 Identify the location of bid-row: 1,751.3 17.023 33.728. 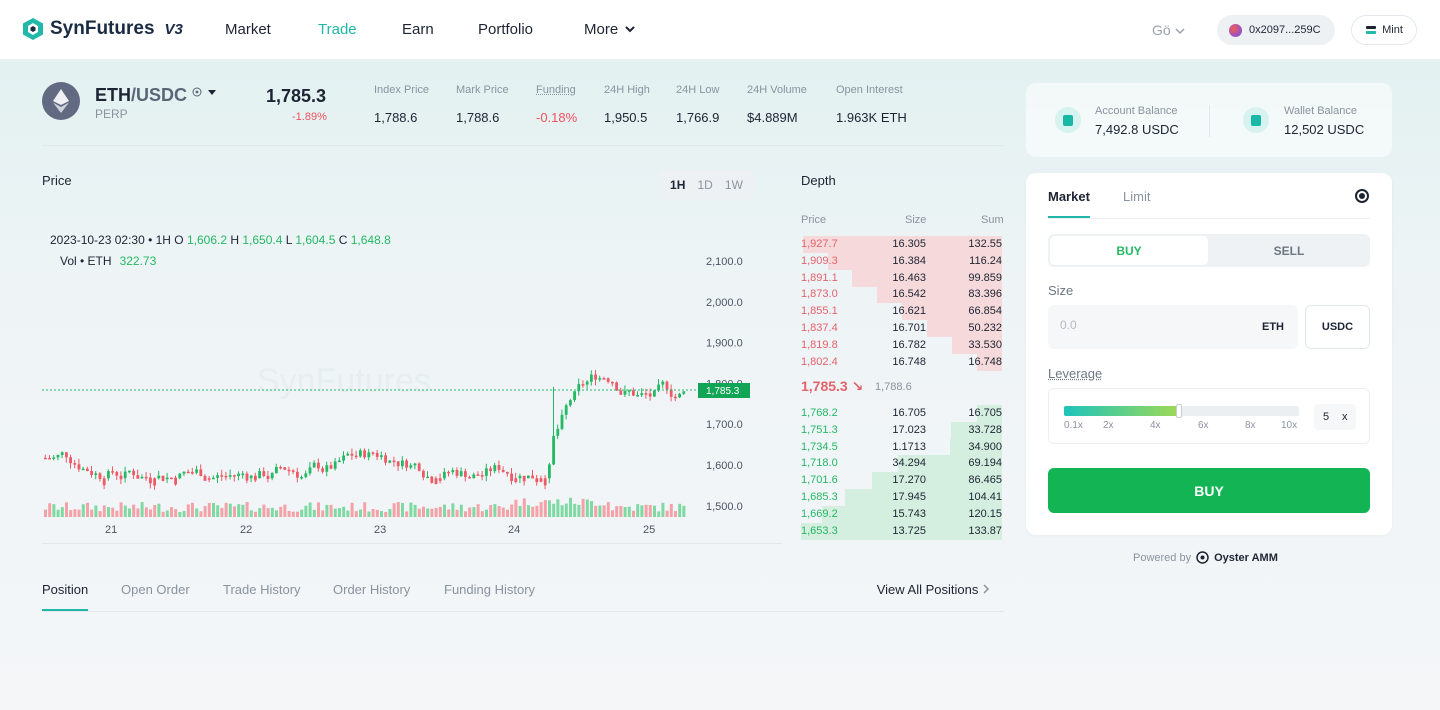
(901, 430).